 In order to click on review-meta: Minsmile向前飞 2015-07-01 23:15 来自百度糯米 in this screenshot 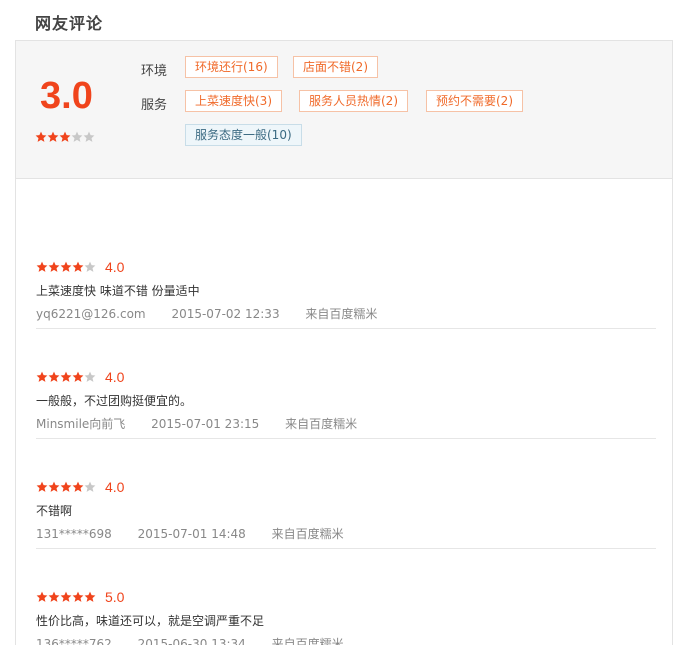, I will do `click(207, 423)`.